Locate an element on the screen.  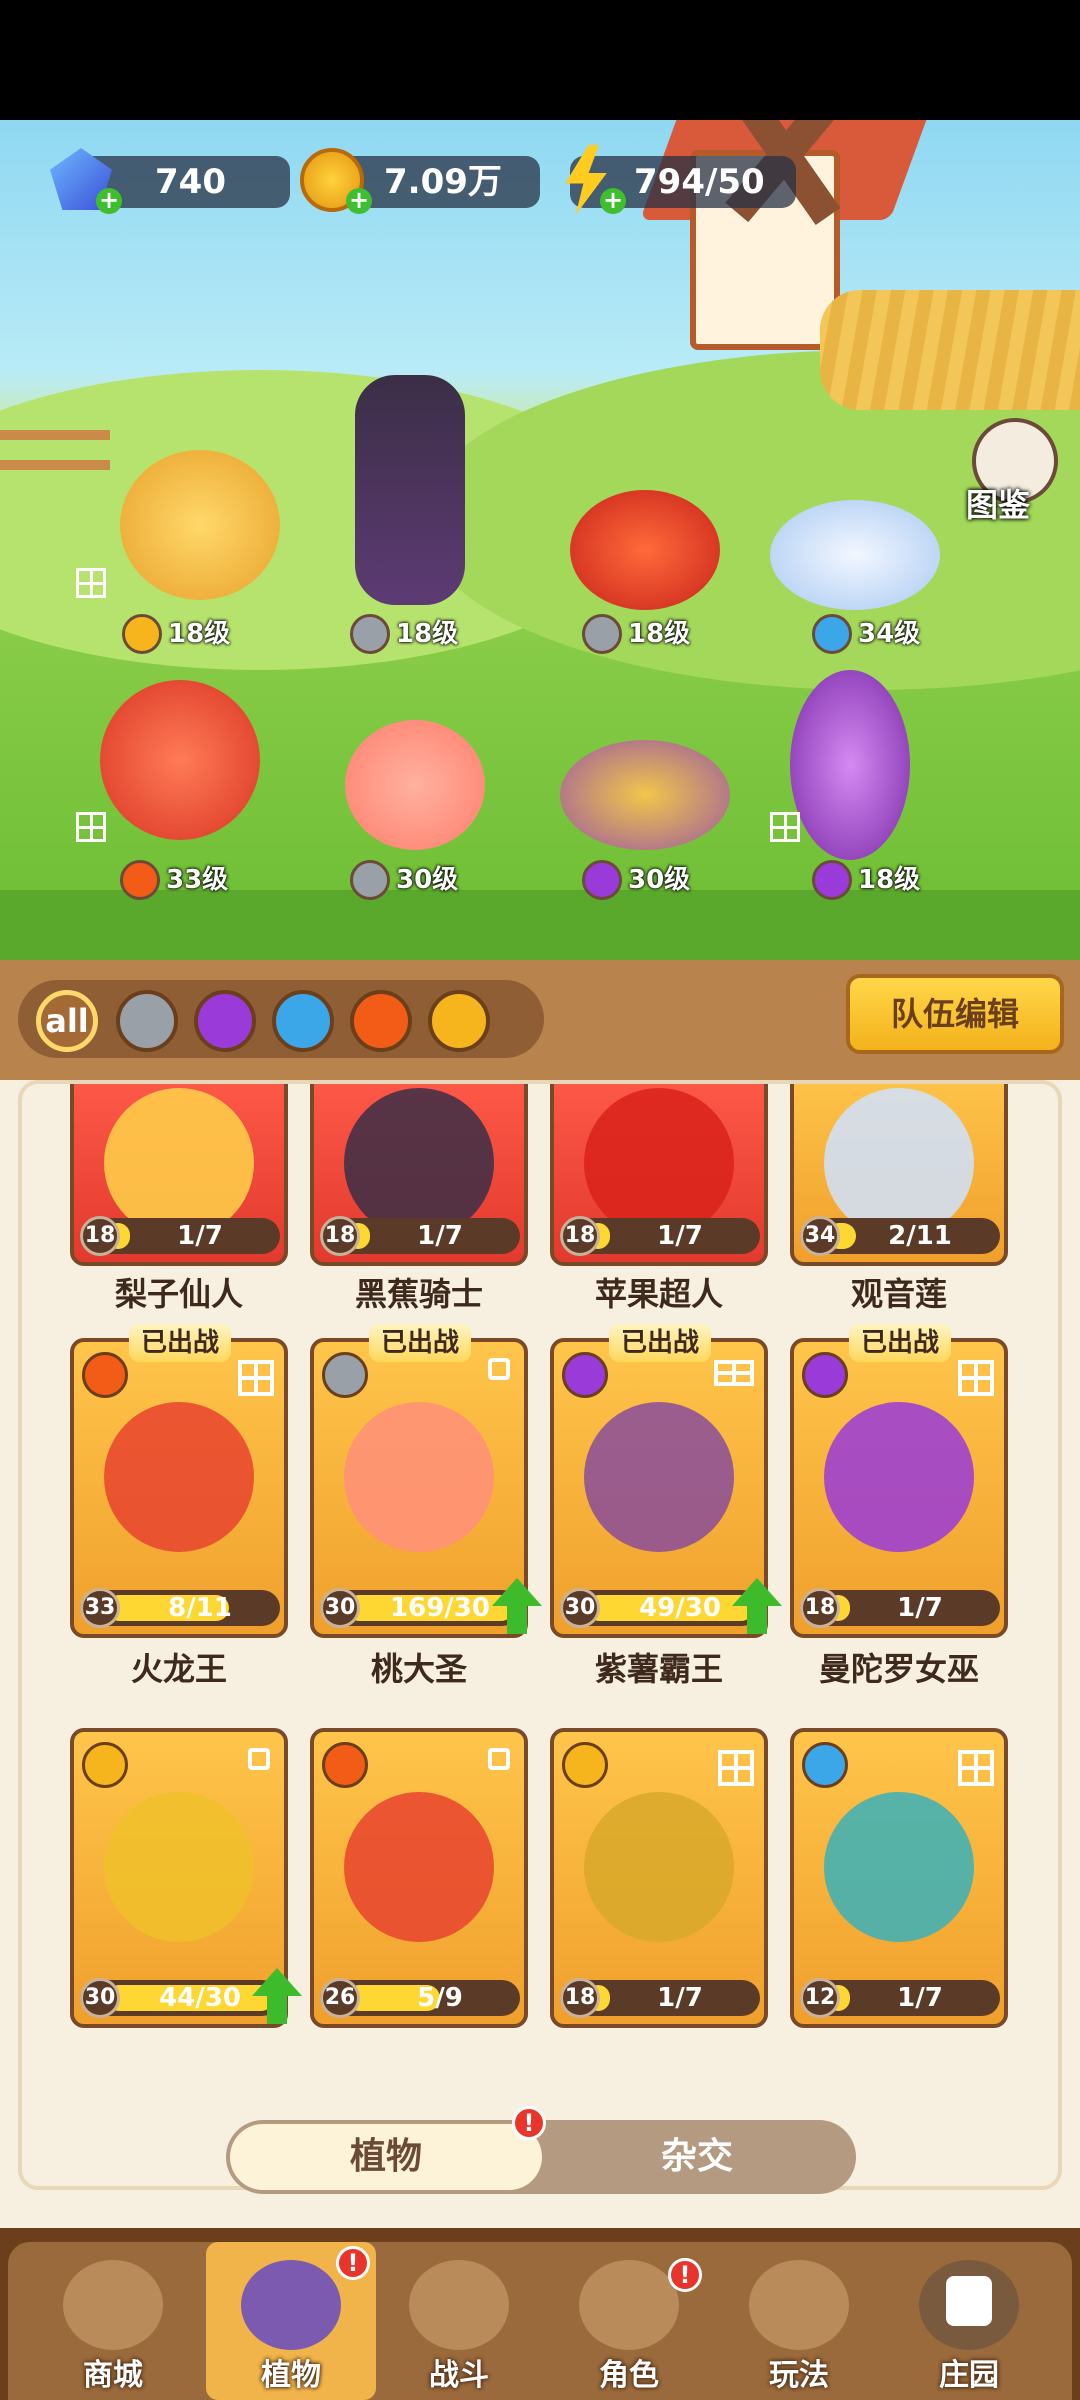
nav-item-shop: 商城 is located at coordinates (113, 2321).